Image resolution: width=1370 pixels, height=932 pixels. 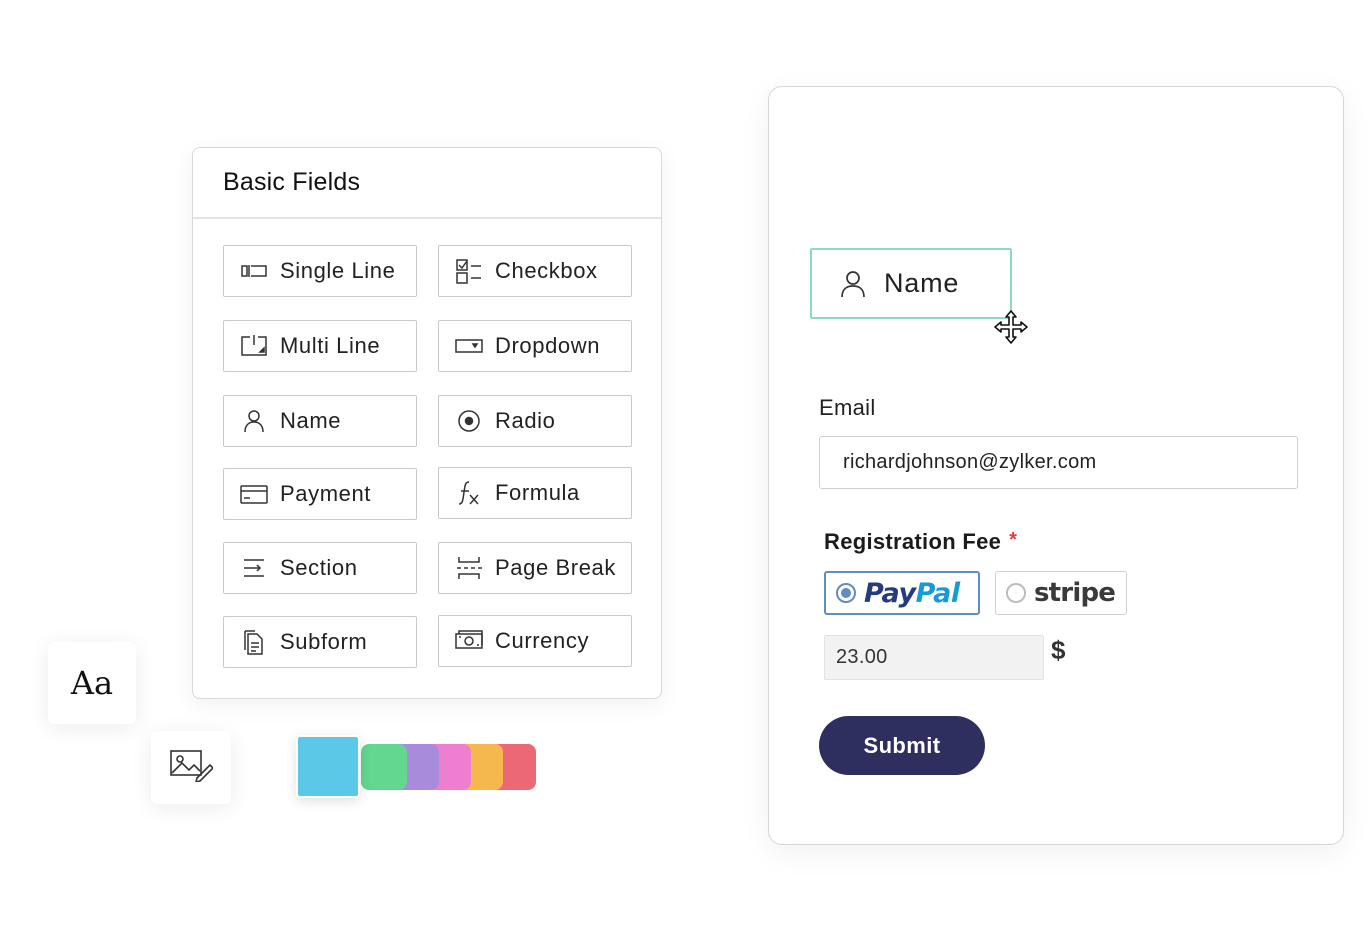 What do you see at coordinates (846, 593) in the screenshot?
I see `radio-selected` at bounding box center [846, 593].